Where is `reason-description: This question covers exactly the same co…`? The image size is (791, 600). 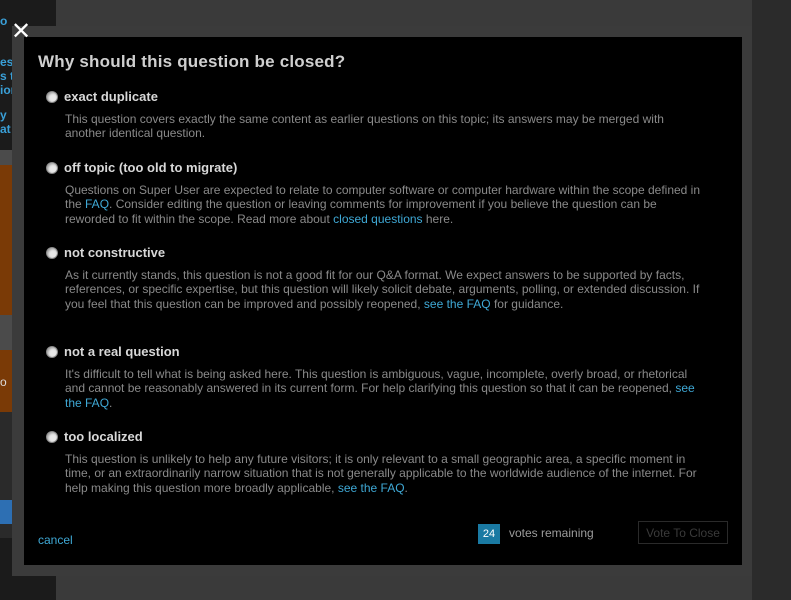 reason-description: This question covers exactly the same co… is located at coordinates (364, 126).